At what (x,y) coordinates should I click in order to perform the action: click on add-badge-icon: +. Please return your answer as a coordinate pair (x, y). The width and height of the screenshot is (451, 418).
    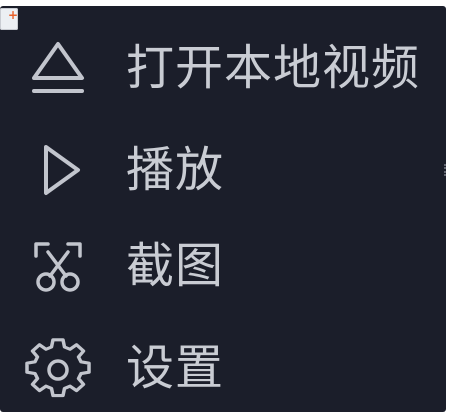
    Looking at the image, I should click on (9, 19).